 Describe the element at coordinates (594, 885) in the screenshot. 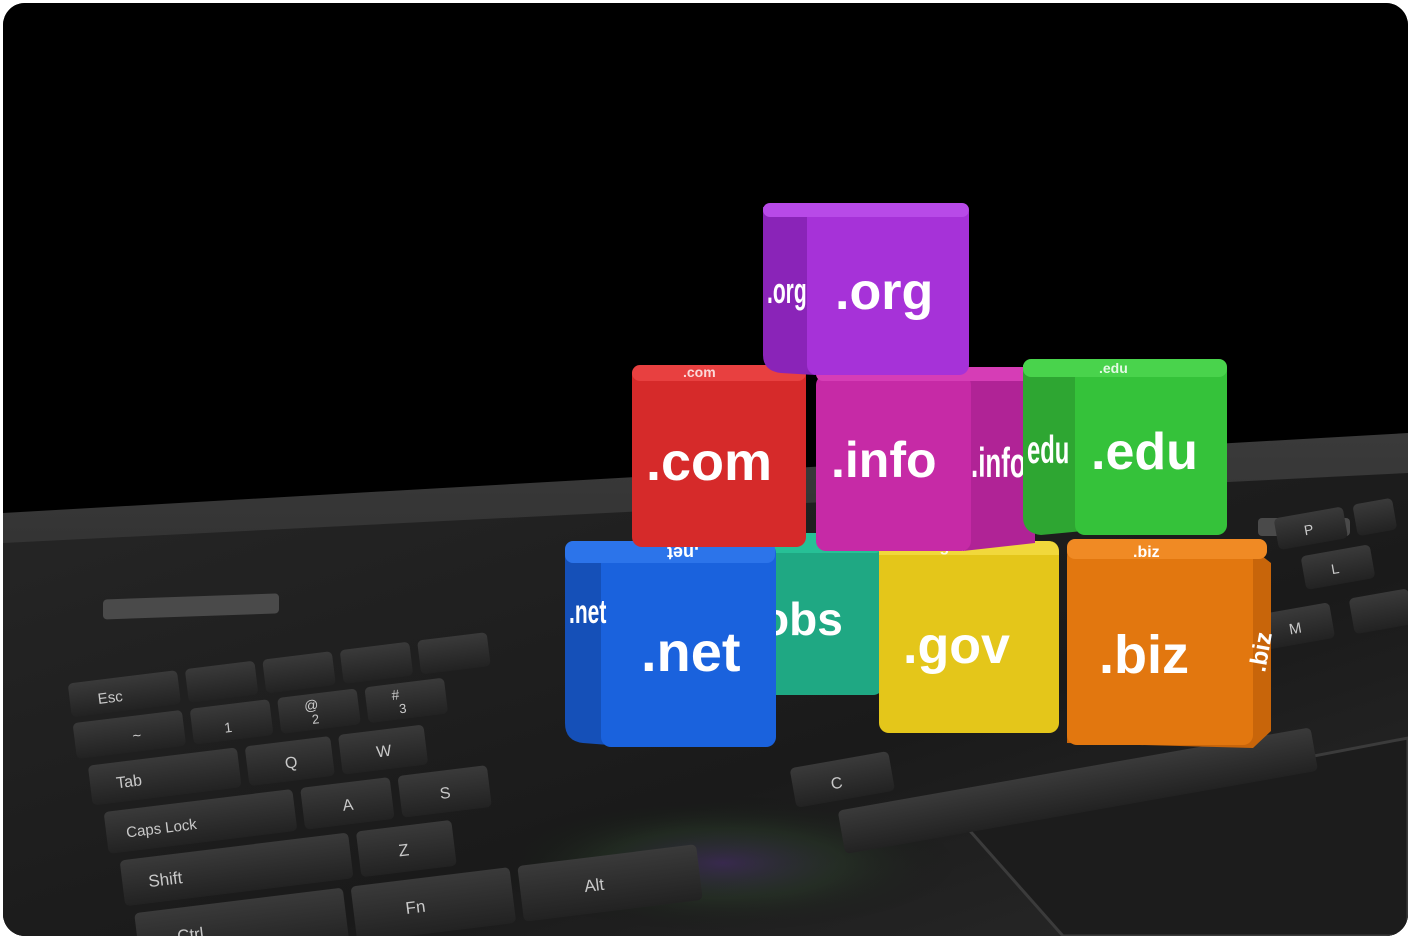

I see `key-alt-label: Alt` at that location.